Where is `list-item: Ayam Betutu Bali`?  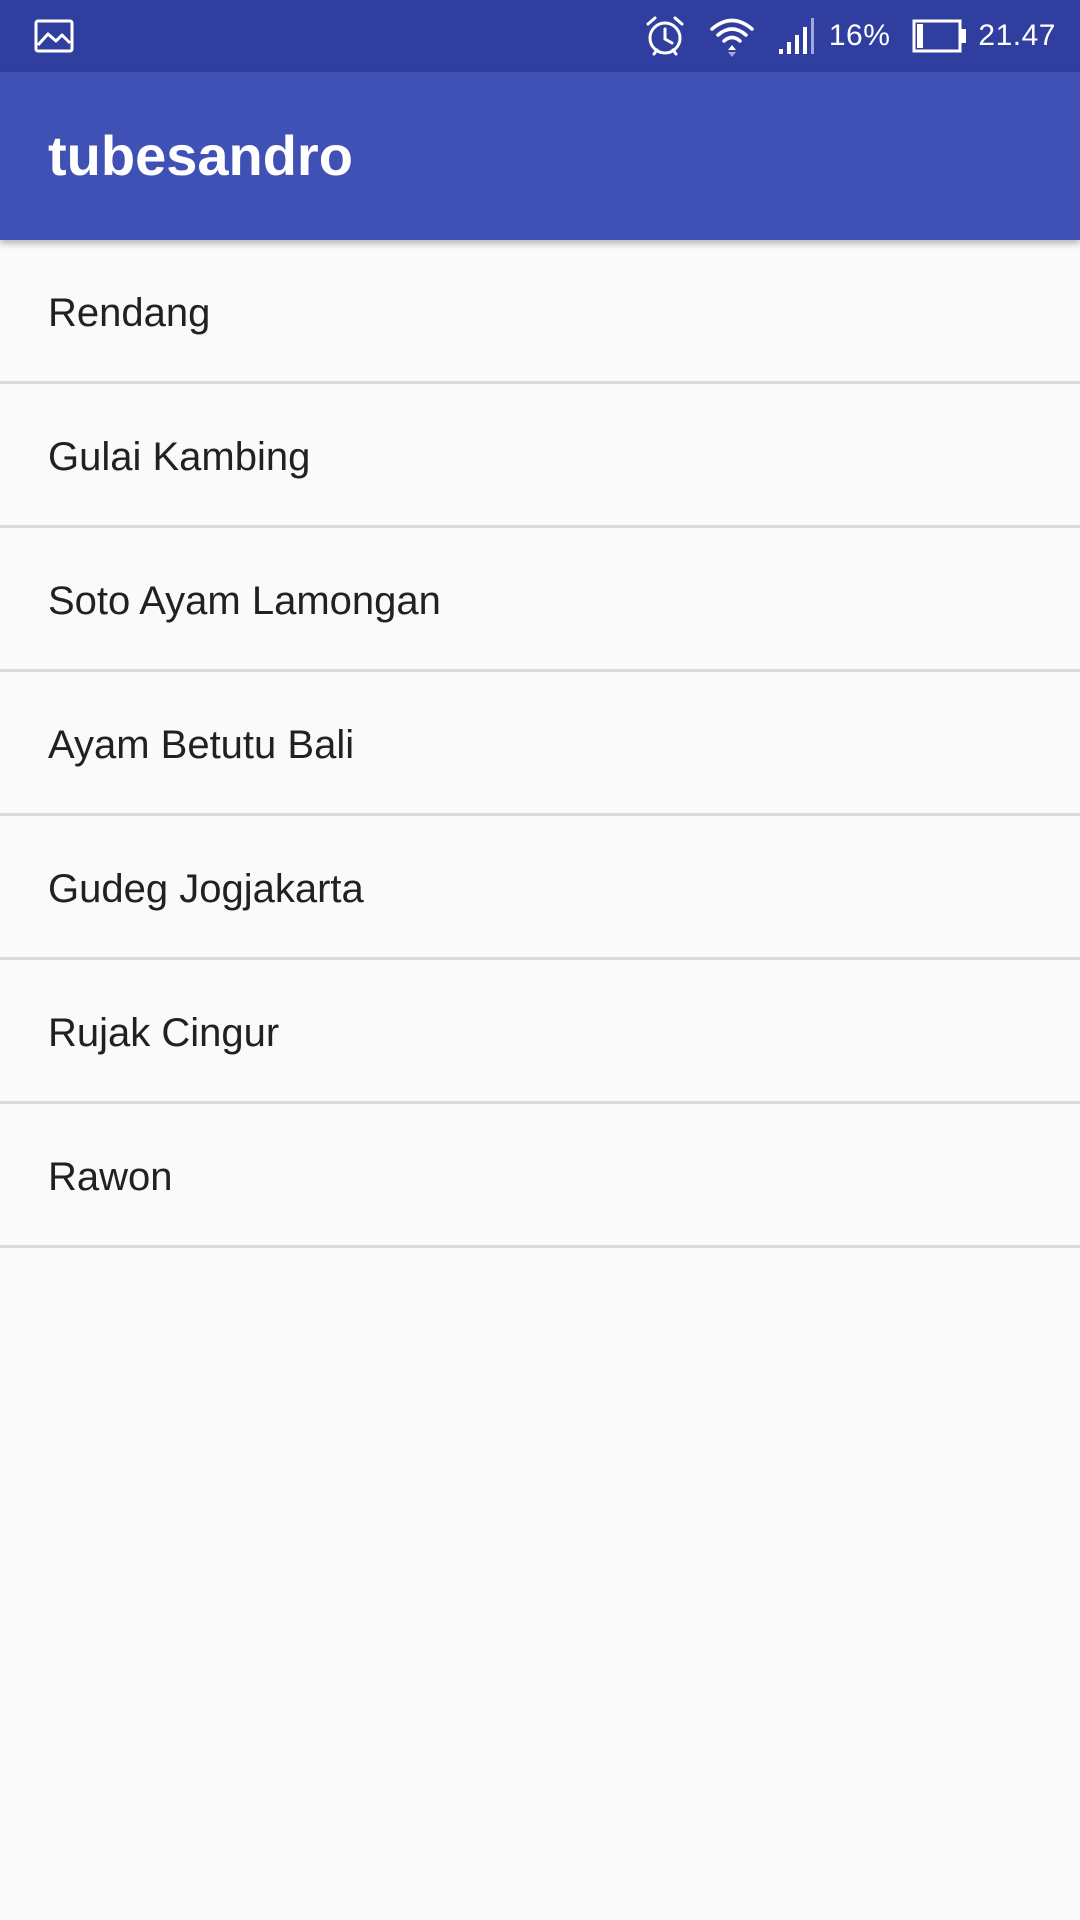
list-item: Ayam Betutu Bali is located at coordinates (540, 744).